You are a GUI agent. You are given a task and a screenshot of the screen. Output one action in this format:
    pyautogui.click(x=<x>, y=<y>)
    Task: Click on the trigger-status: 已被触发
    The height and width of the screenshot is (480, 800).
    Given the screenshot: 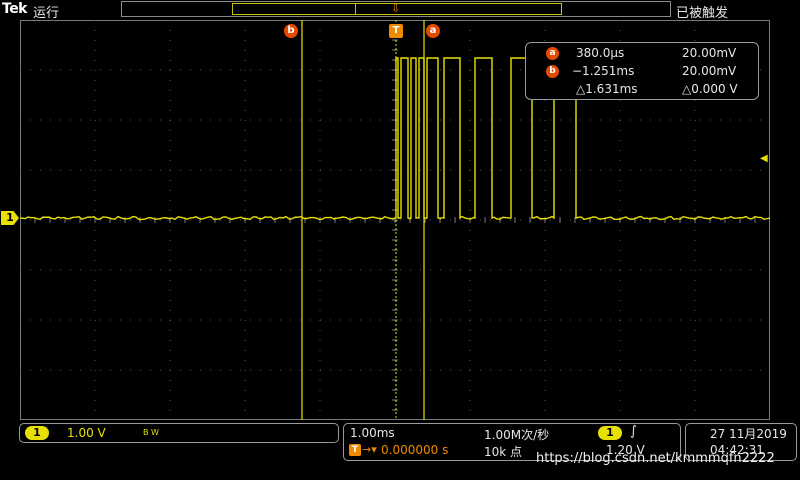 What is the action you would take?
    pyautogui.click(x=702, y=13)
    